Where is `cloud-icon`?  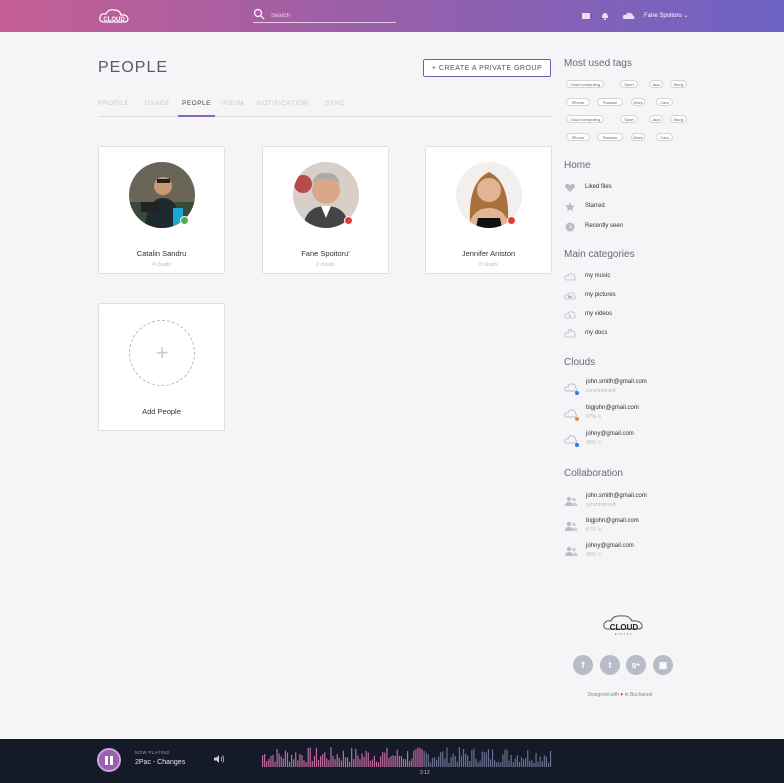
cloud-icon is located at coordinates (628, 16).